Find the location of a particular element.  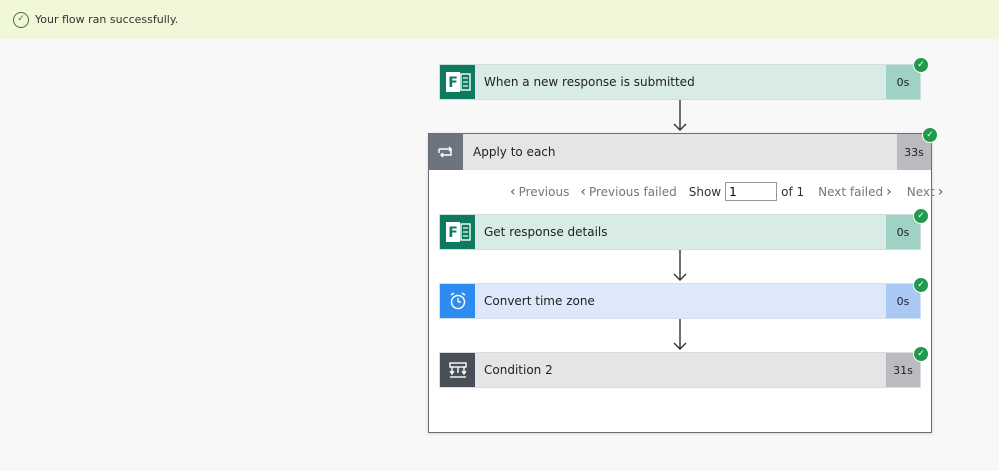

apply-to-each-title: Apply to each is located at coordinates (514, 152).